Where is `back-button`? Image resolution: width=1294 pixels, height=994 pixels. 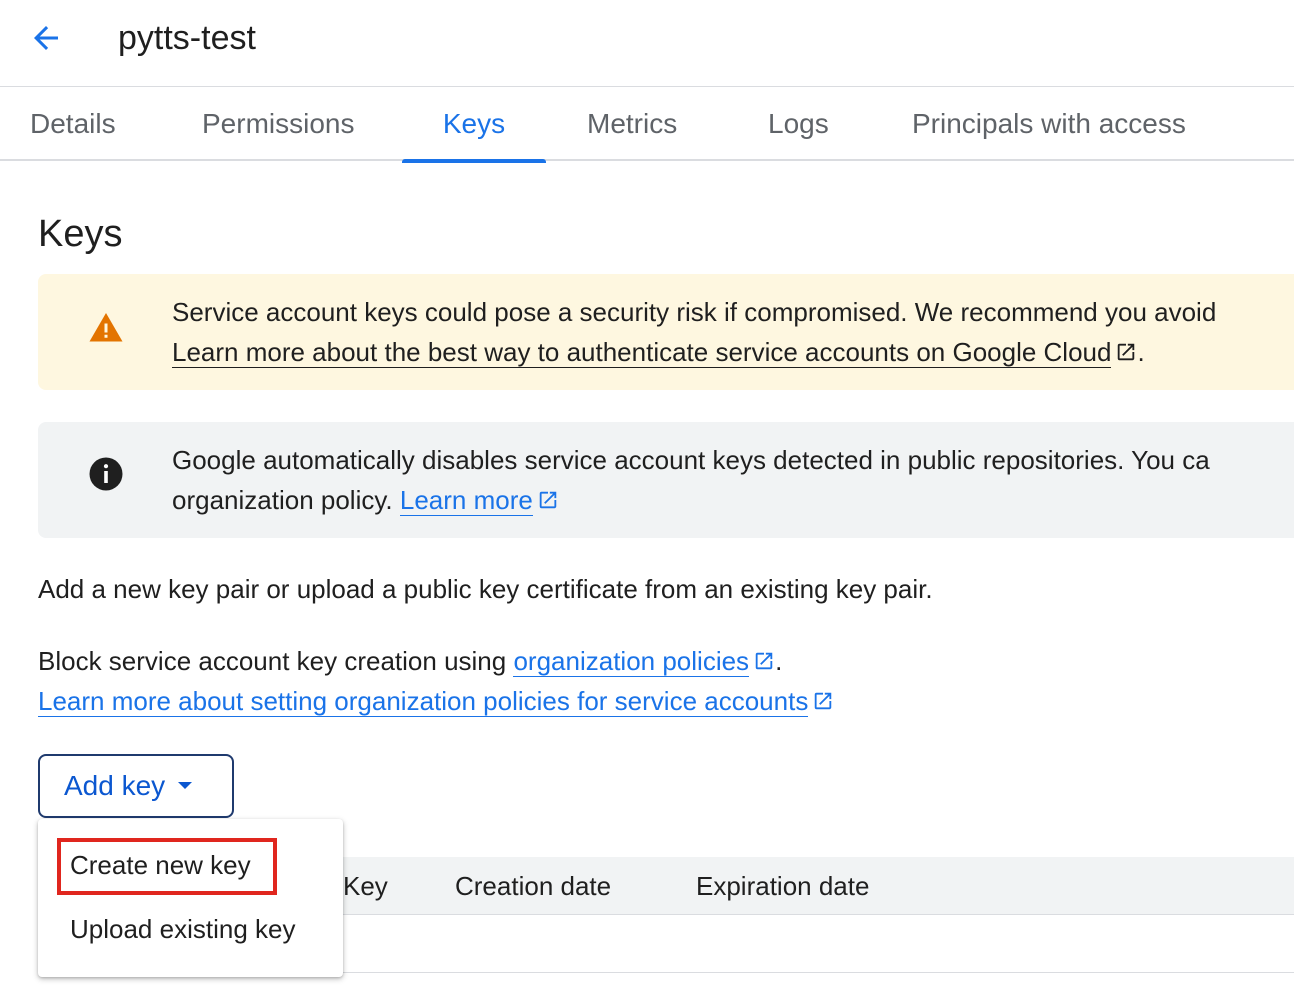
back-button is located at coordinates (46, 38).